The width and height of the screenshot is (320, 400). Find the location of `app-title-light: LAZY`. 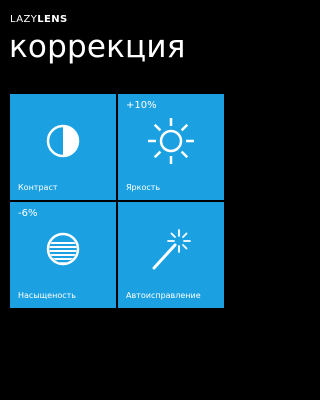

app-title-light: LAZY is located at coordinates (24, 19).